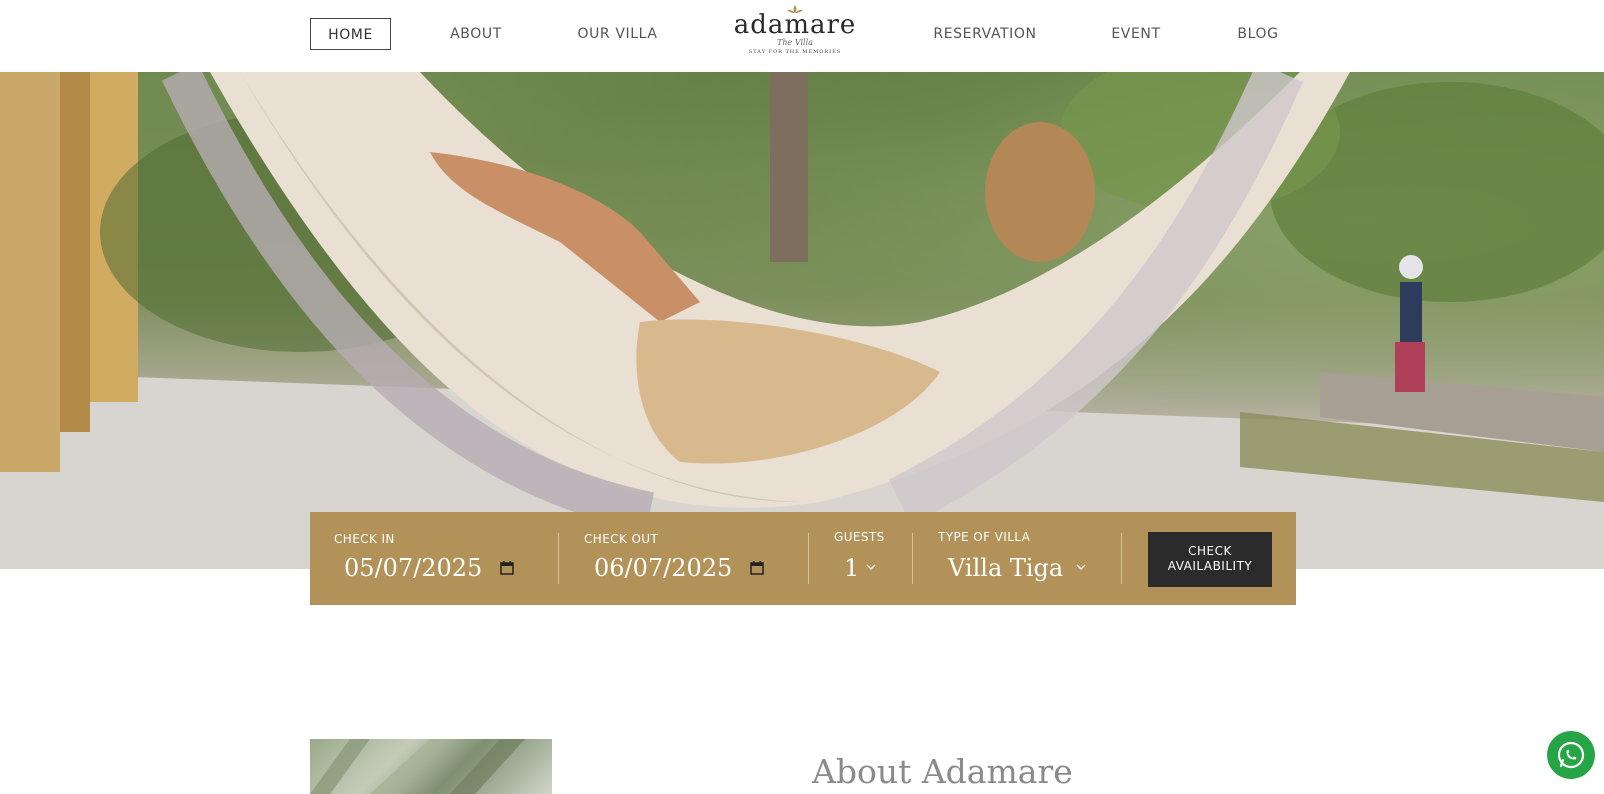 The image size is (1604, 794). Describe the element at coordinates (1136, 34) in the screenshot. I see `nav-event: EVENT` at that location.